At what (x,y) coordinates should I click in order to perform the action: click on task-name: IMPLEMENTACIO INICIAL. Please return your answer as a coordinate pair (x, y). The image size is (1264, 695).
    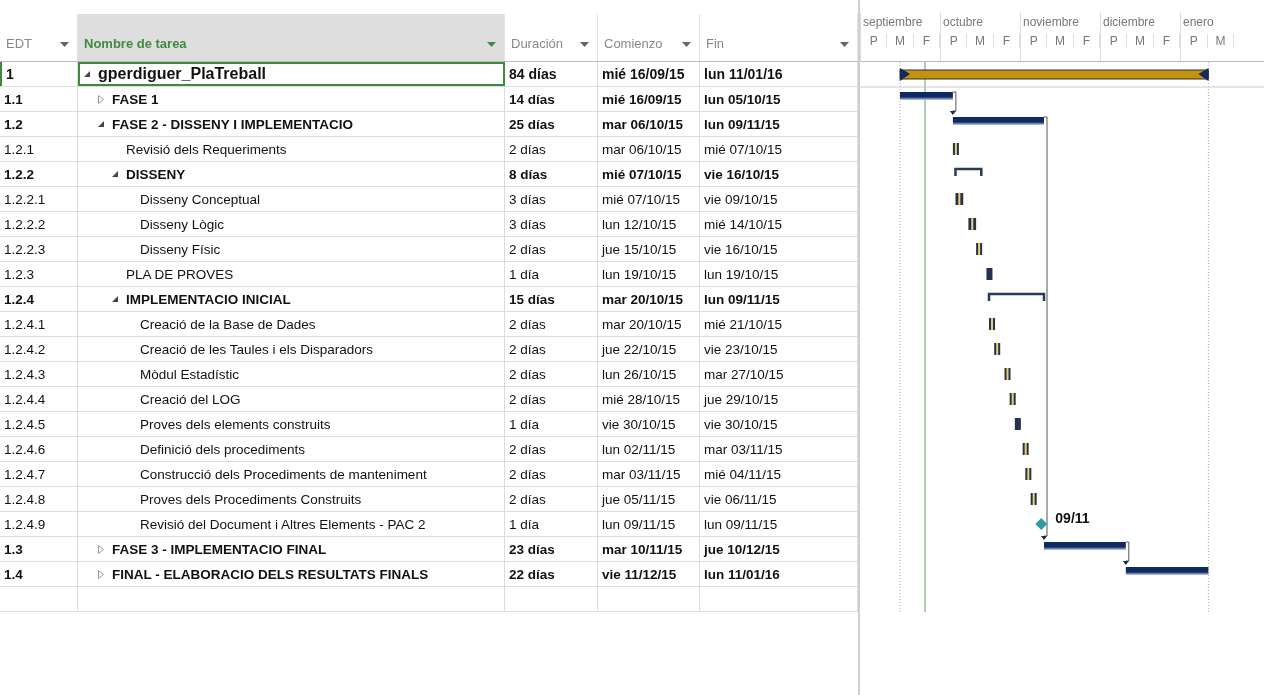
    Looking at the image, I should click on (208, 299).